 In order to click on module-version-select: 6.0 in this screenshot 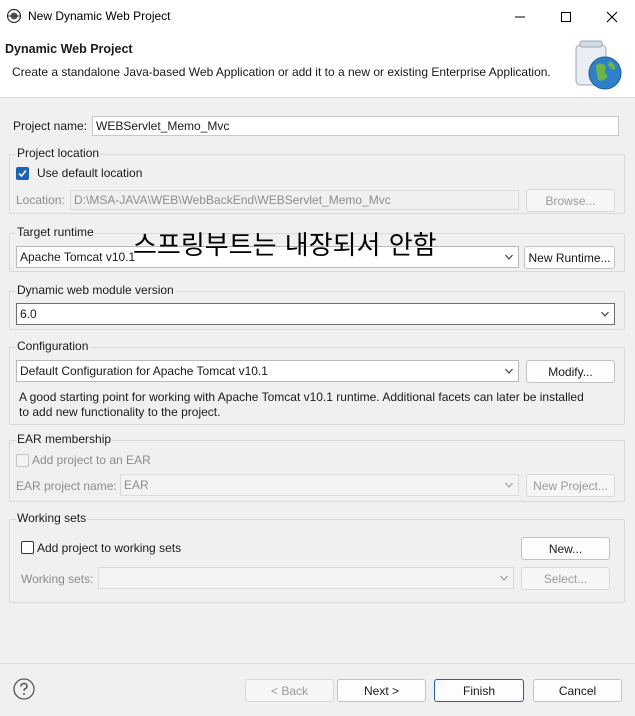, I will do `click(315, 314)`.